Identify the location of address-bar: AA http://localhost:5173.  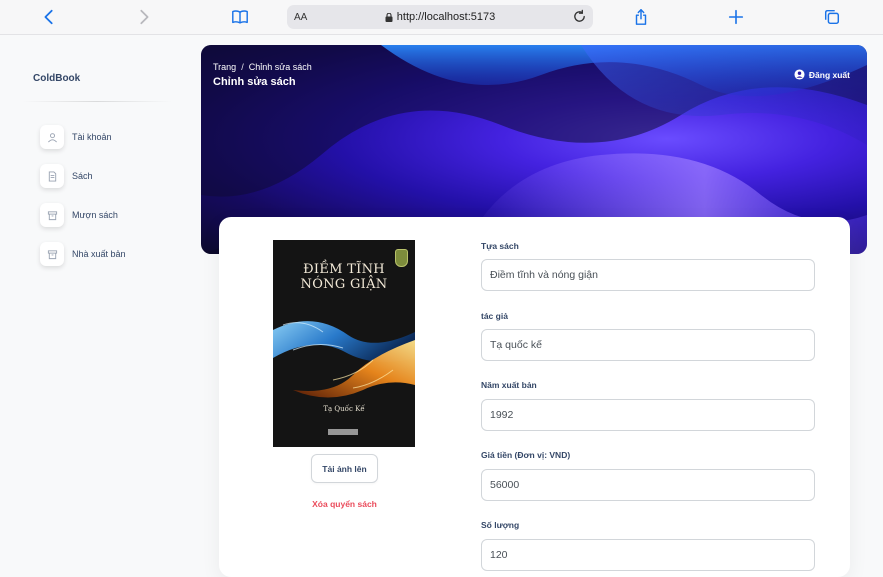
(440, 17).